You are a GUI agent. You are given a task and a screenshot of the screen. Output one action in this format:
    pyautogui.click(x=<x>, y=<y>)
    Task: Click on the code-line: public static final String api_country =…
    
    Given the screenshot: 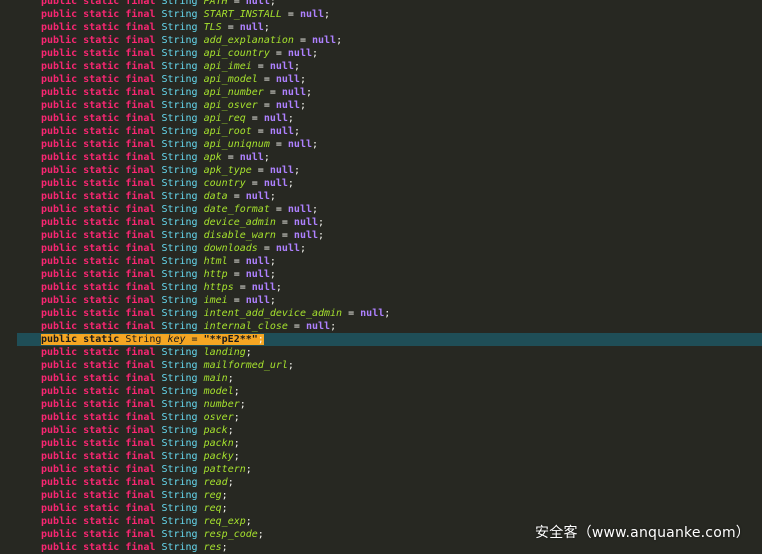 What is the action you would take?
    pyautogui.click(x=381, y=53)
    